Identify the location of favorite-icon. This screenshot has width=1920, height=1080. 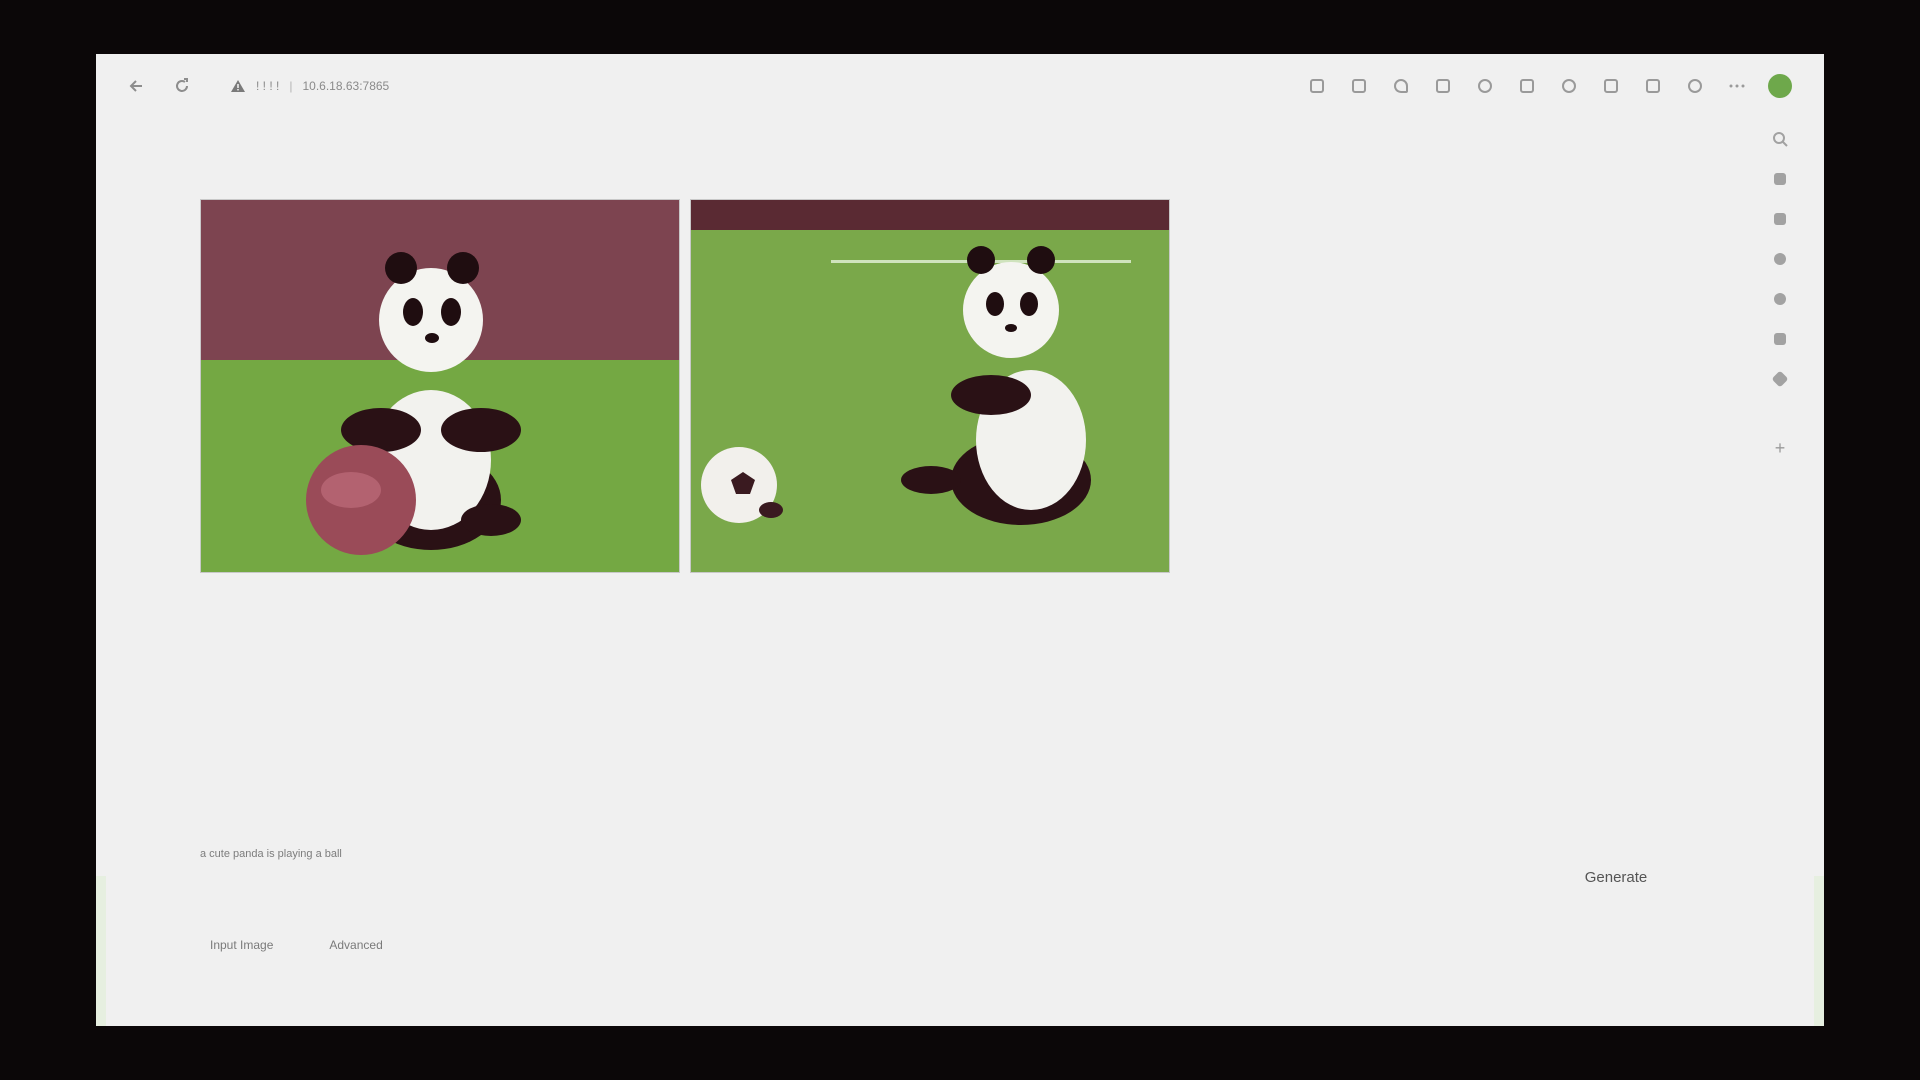
(1401, 86).